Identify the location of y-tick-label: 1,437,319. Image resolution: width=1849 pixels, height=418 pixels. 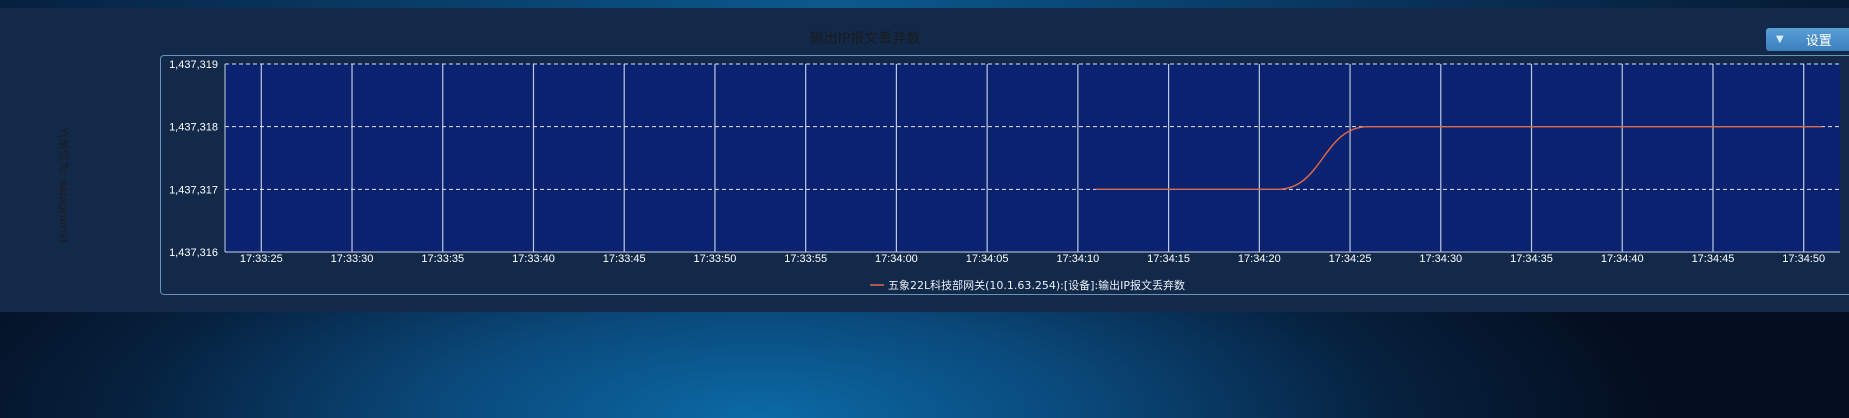
(193, 65).